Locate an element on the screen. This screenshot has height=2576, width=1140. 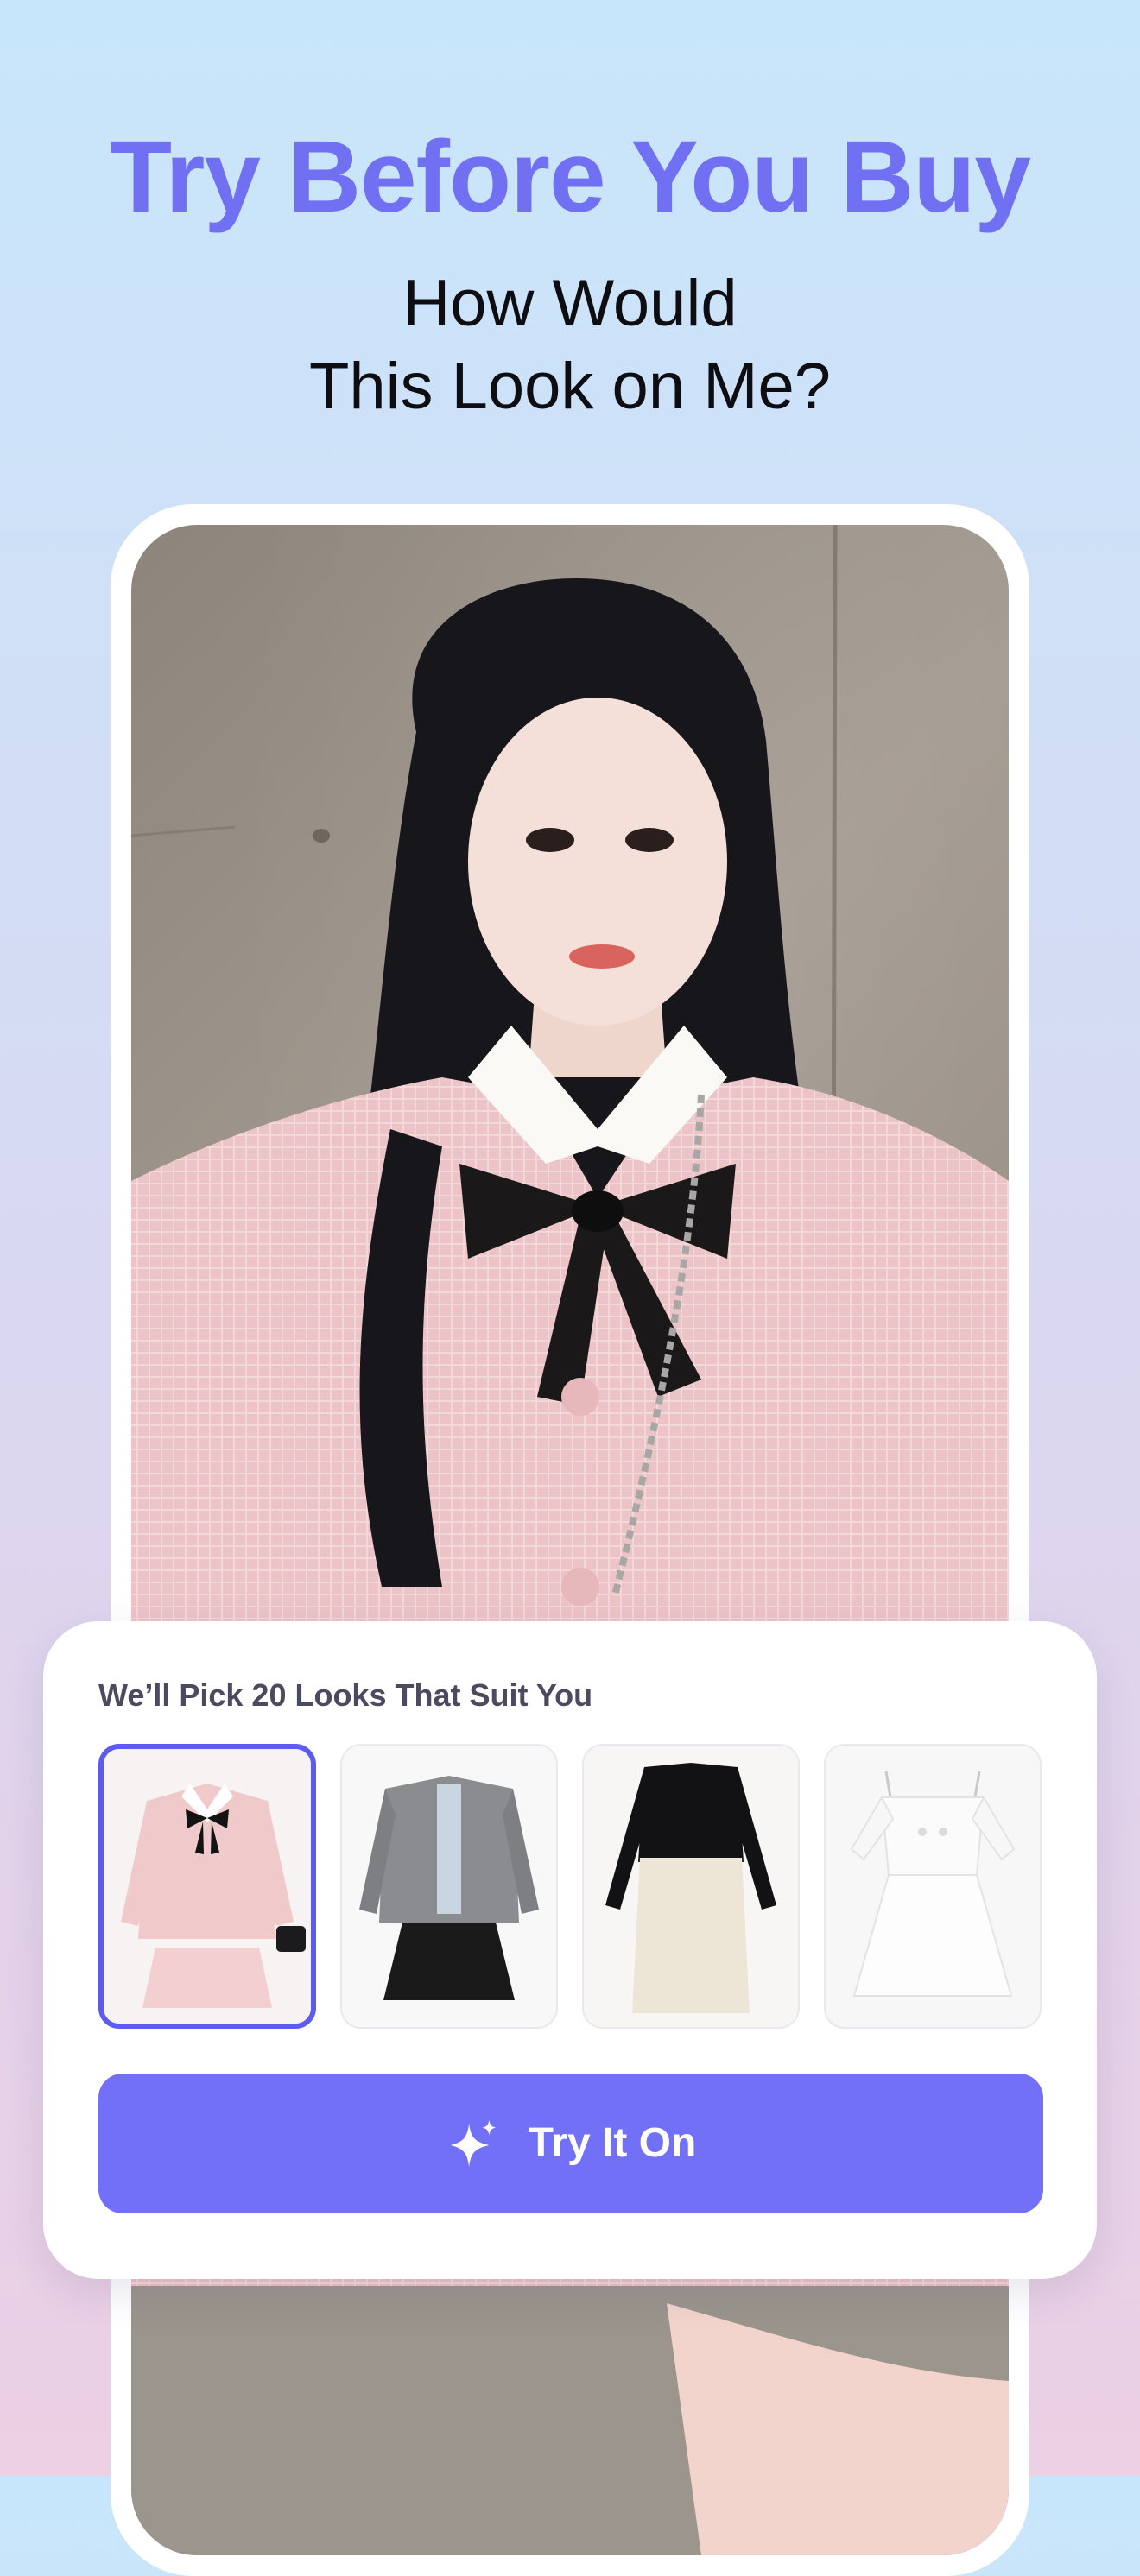
white-dress-image is located at coordinates (933, 1886).